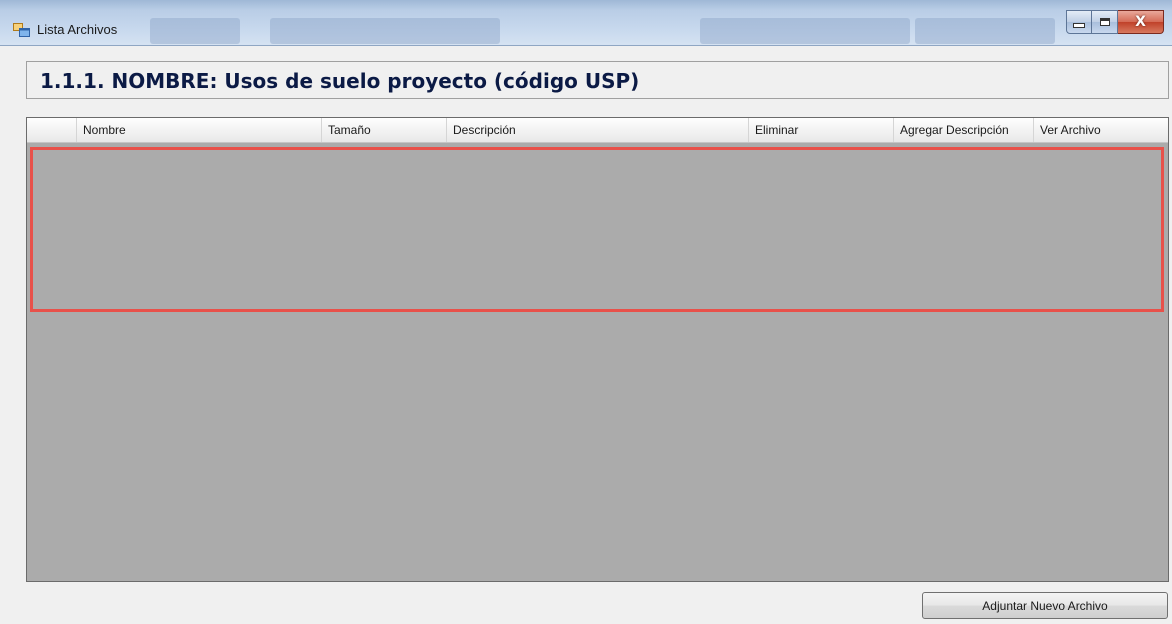 The width and height of the screenshot is (1172, 624). What do you see at coordinates (1101, 130) in the screenshot?
I see `column-header-ver-archivo: Ver Archivo` at bounding box center [1101, 130].